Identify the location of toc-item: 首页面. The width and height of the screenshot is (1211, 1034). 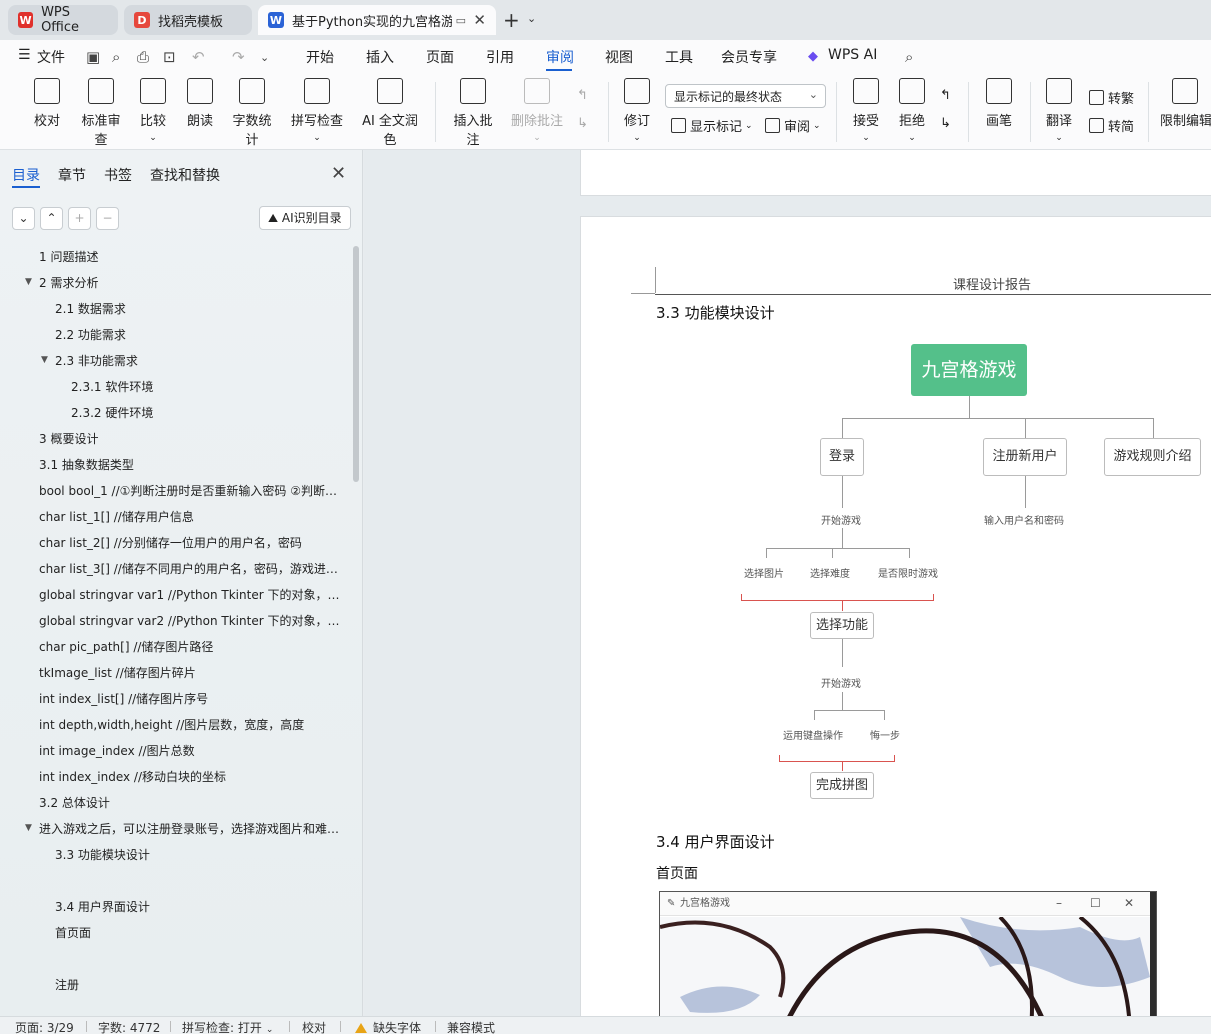
(200, 933).